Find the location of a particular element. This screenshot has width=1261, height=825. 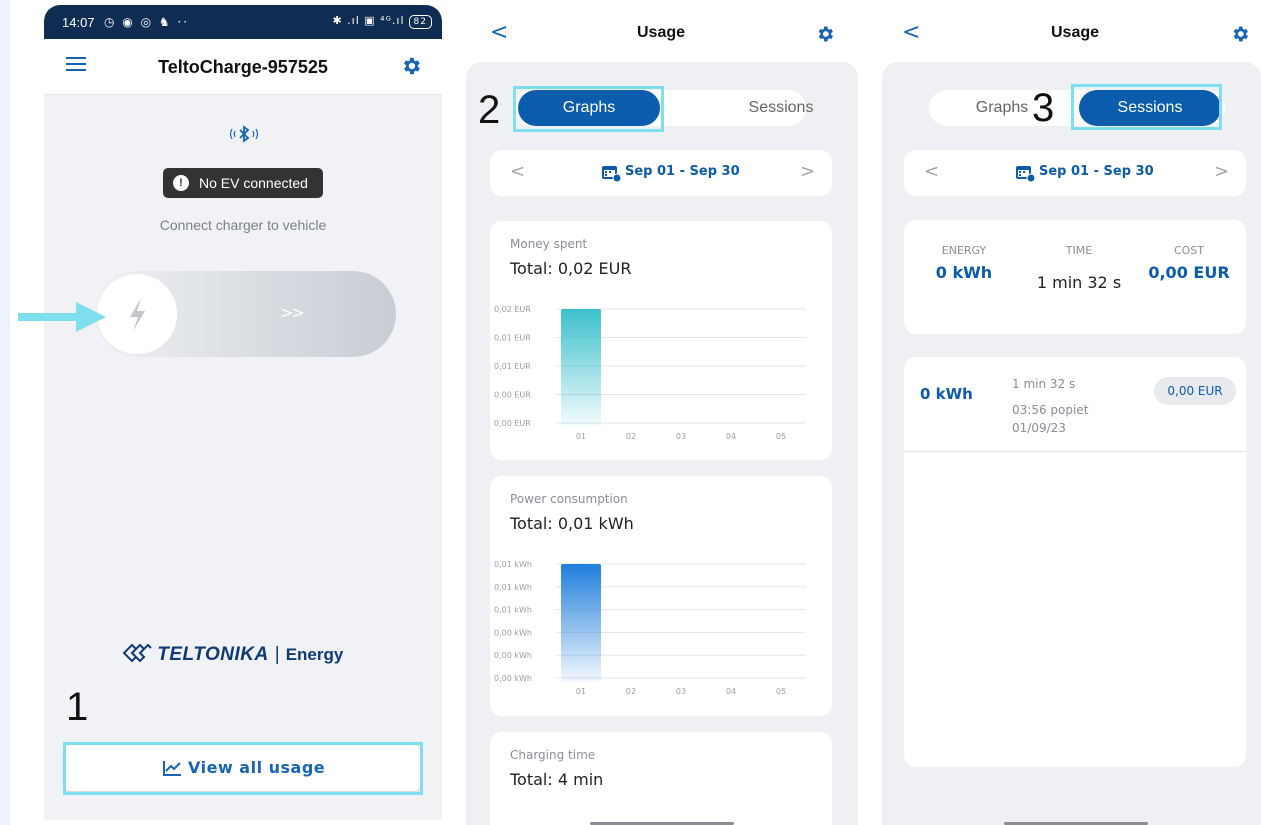

slider-knob is located at coordinates (137, 314).